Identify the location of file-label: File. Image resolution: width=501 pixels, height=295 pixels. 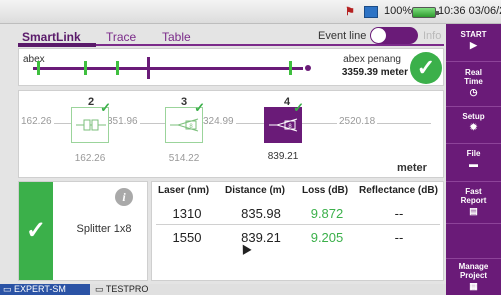
(473, 153).